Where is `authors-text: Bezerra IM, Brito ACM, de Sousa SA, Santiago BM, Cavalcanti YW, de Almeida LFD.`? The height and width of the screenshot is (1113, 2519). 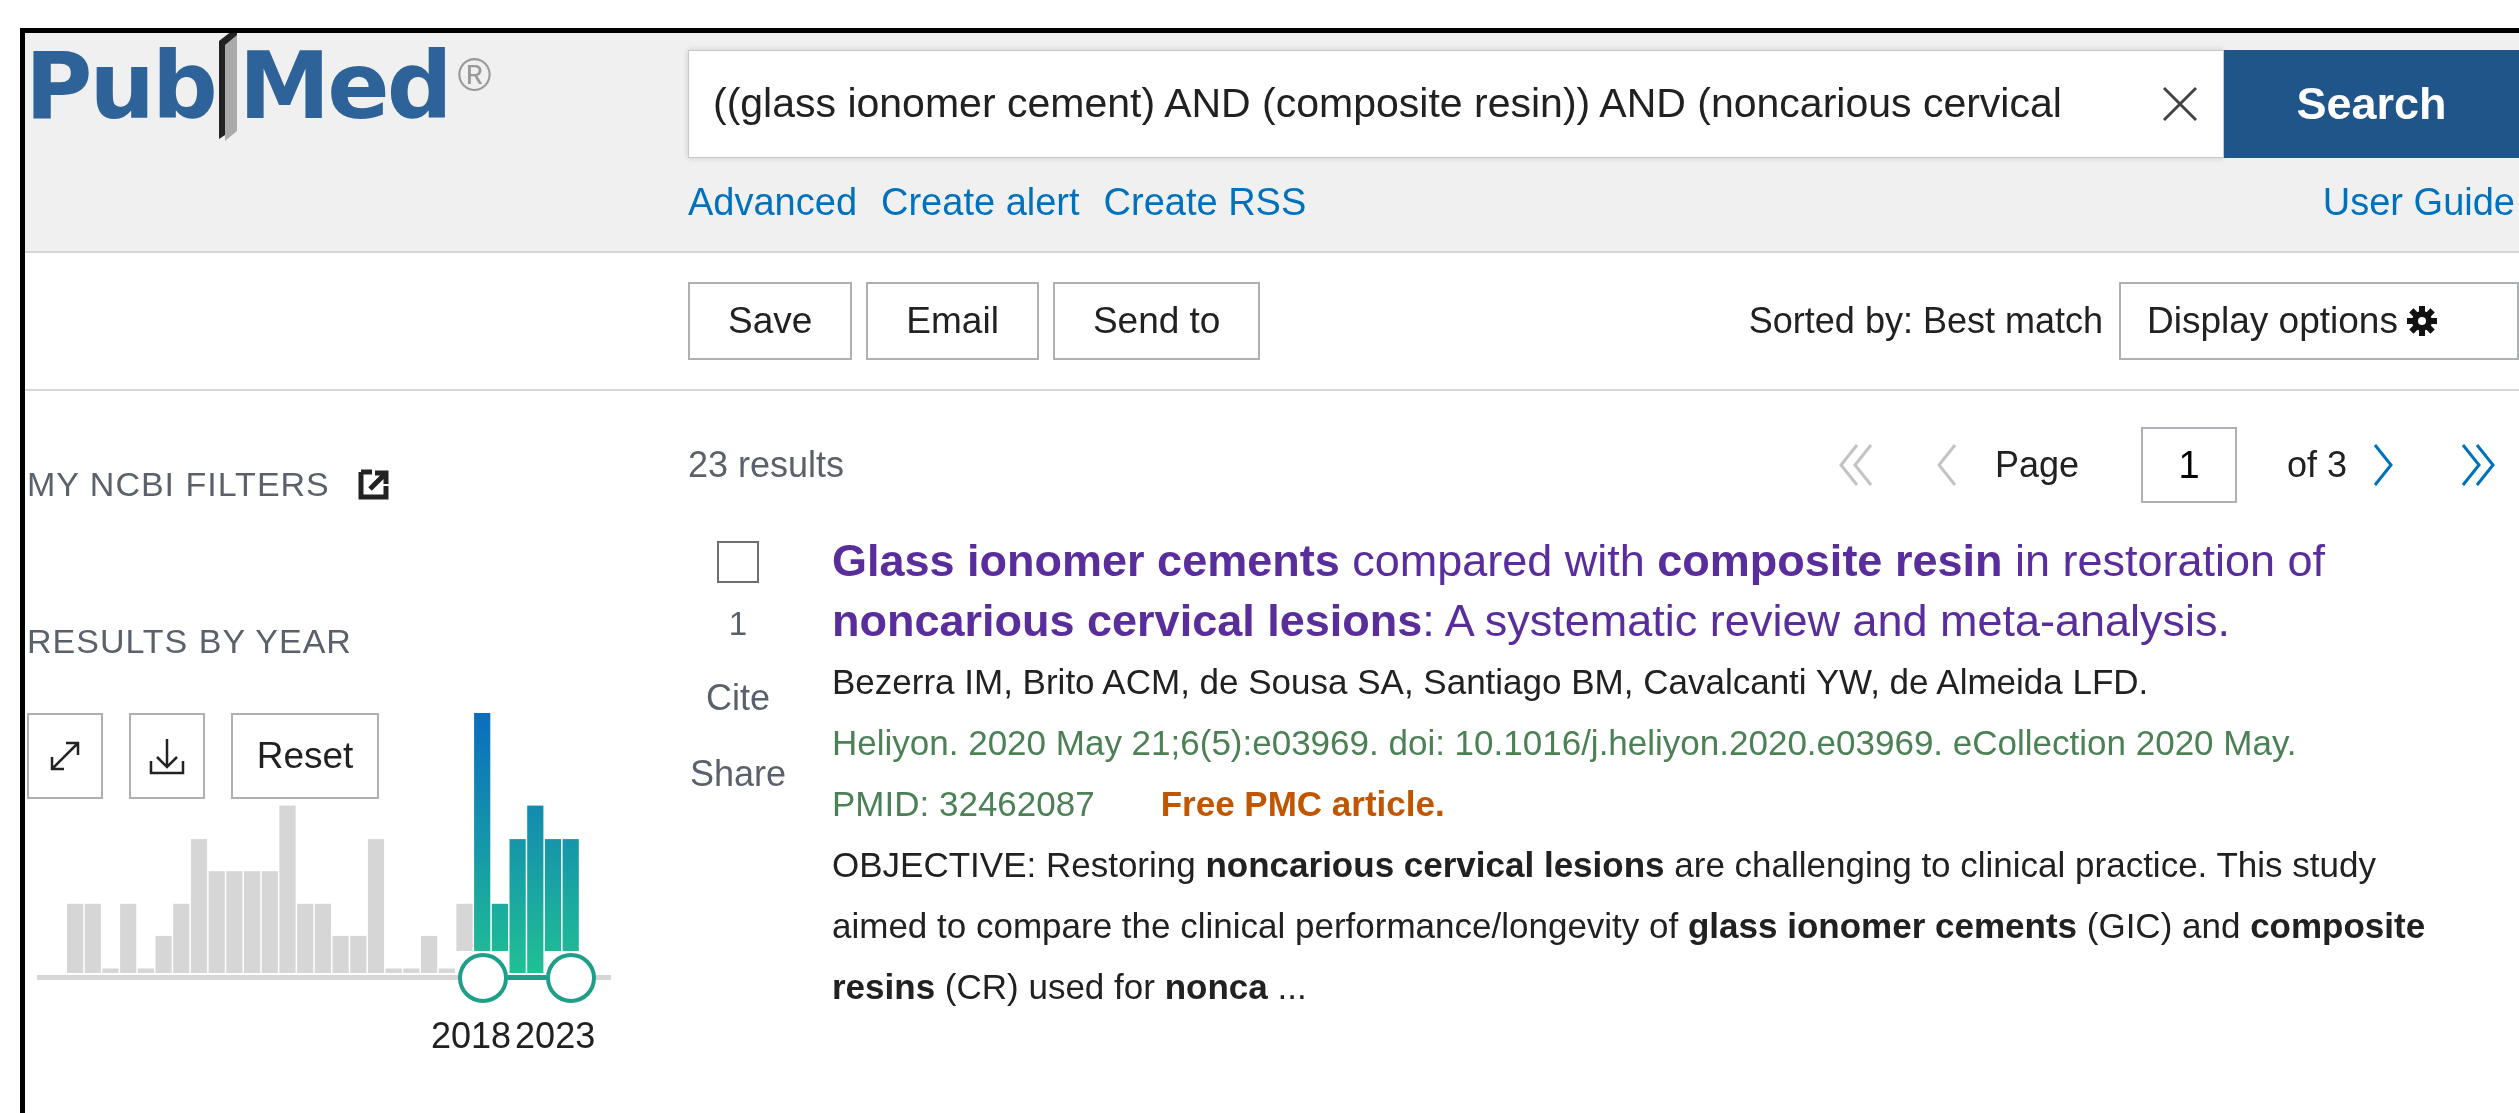 authors-text: Bezerra IM, Brito ACM, de Sousa SA, Santiago BM, Cavalcanti YW, de Almeida LFD. is located at coordinates (1491, 682).